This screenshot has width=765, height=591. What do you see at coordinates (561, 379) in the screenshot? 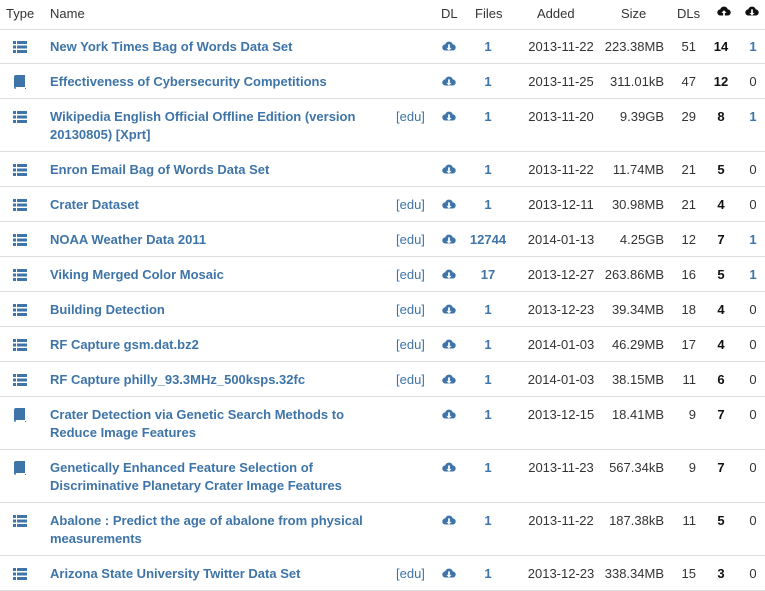
I see `added-date: 2014-01-03` at bounding box center [561, 379].